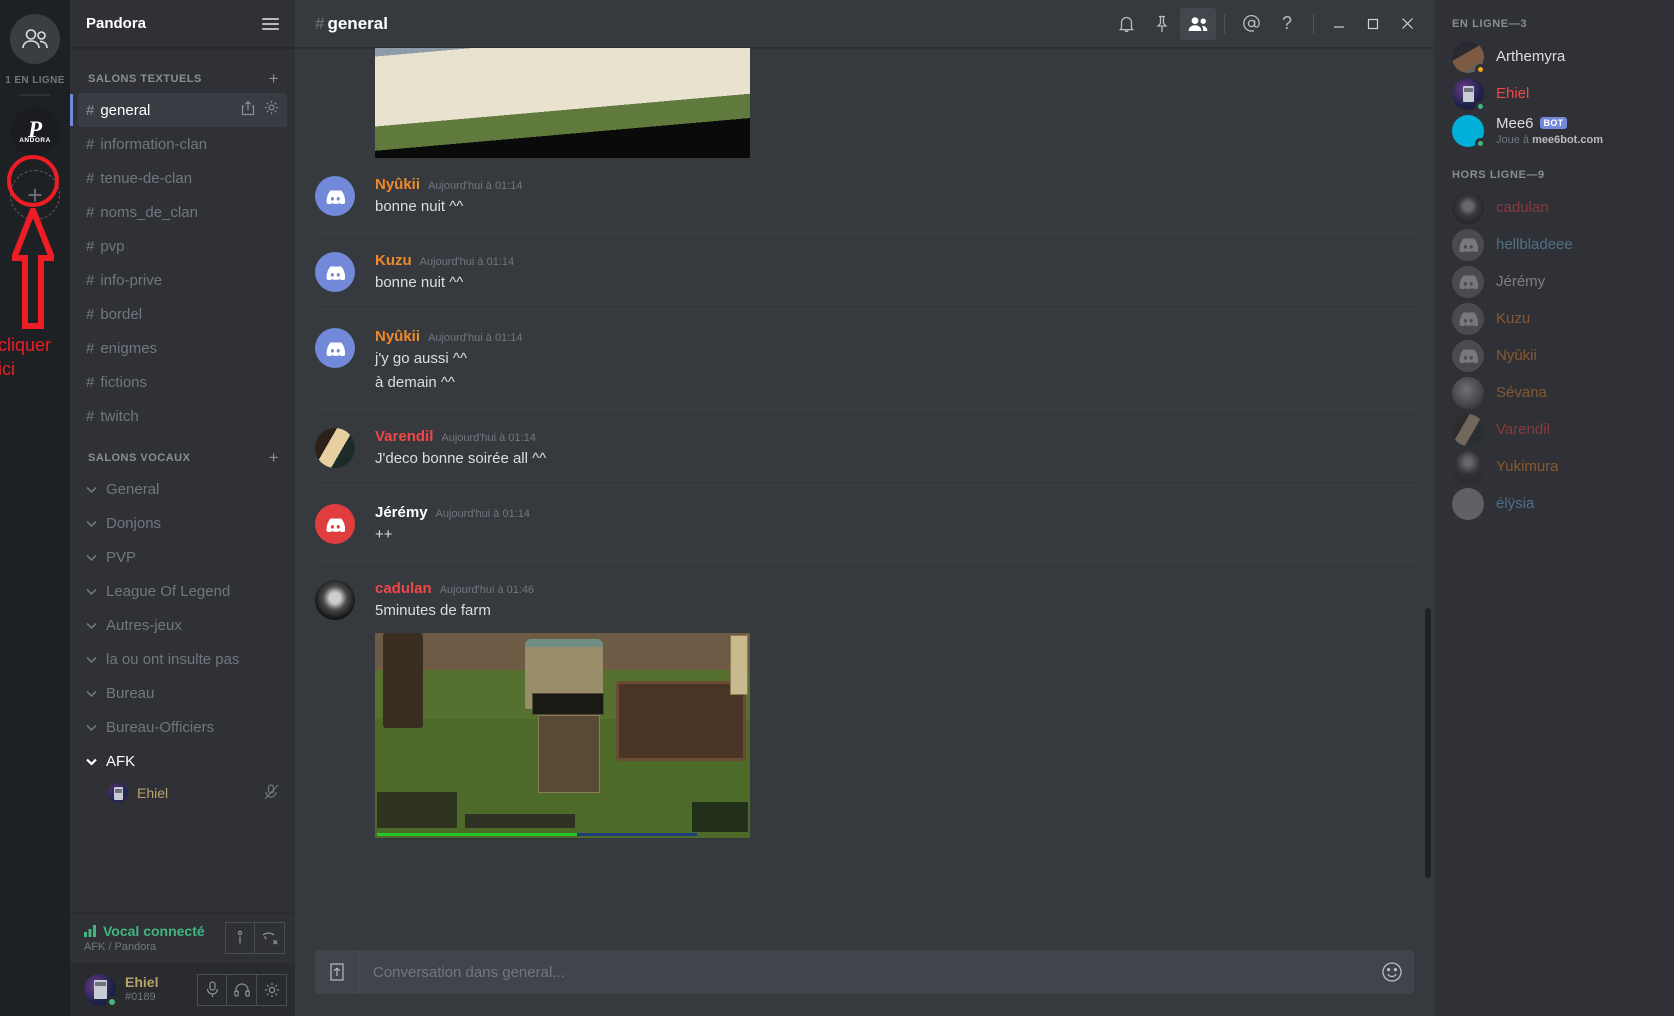  What do you see at coordinates (1407, 24) in the screenshot?
I see `window-close-button` at bounding box center [1407, 24].